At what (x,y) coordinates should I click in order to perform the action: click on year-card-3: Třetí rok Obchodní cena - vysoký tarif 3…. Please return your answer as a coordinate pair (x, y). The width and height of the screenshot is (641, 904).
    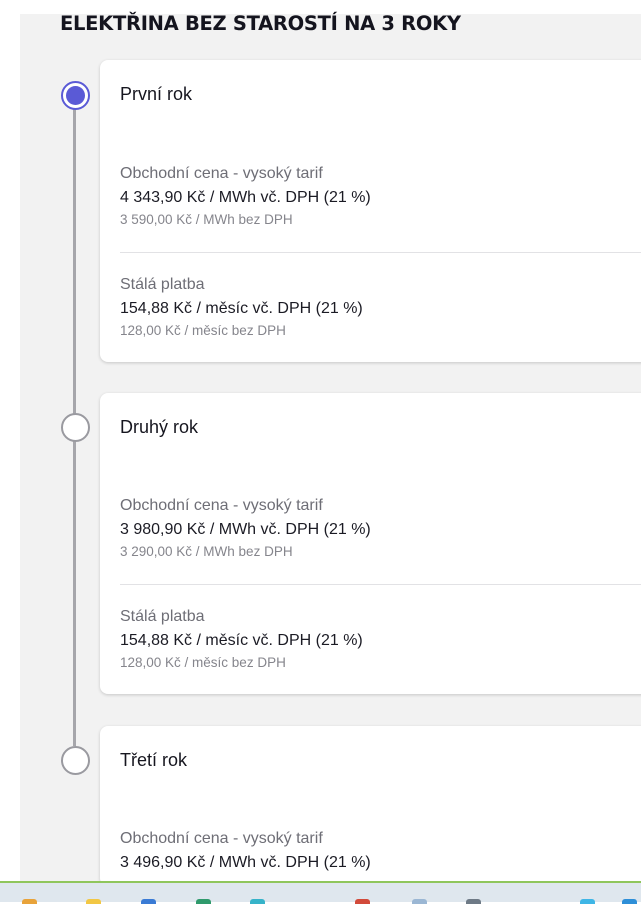
    Looking at the image, I should click on (370, 806).